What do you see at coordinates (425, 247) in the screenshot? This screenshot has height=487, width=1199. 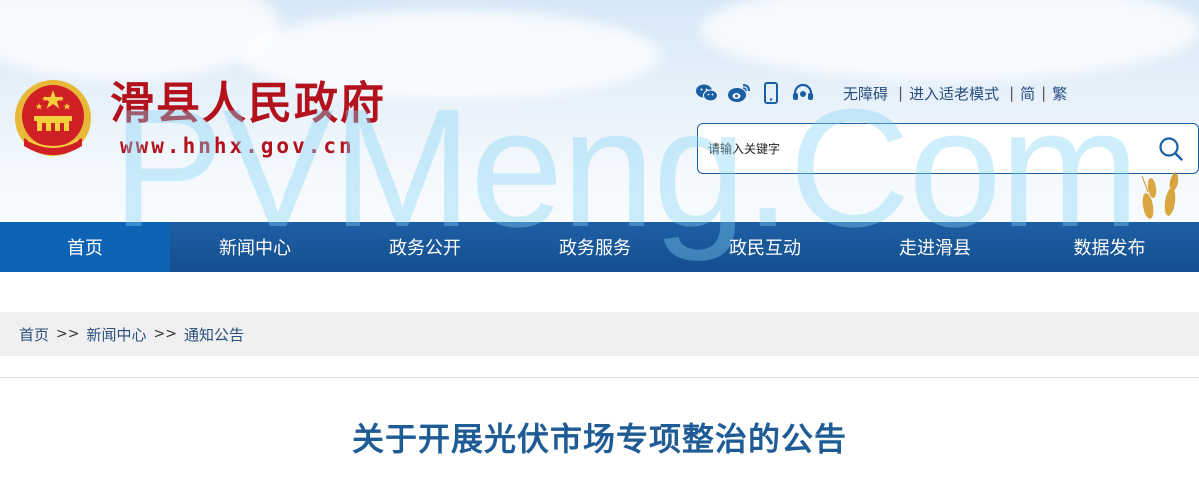 I see `nav-item-government-affairs: 政务公开` at bounding box center [425, 247].